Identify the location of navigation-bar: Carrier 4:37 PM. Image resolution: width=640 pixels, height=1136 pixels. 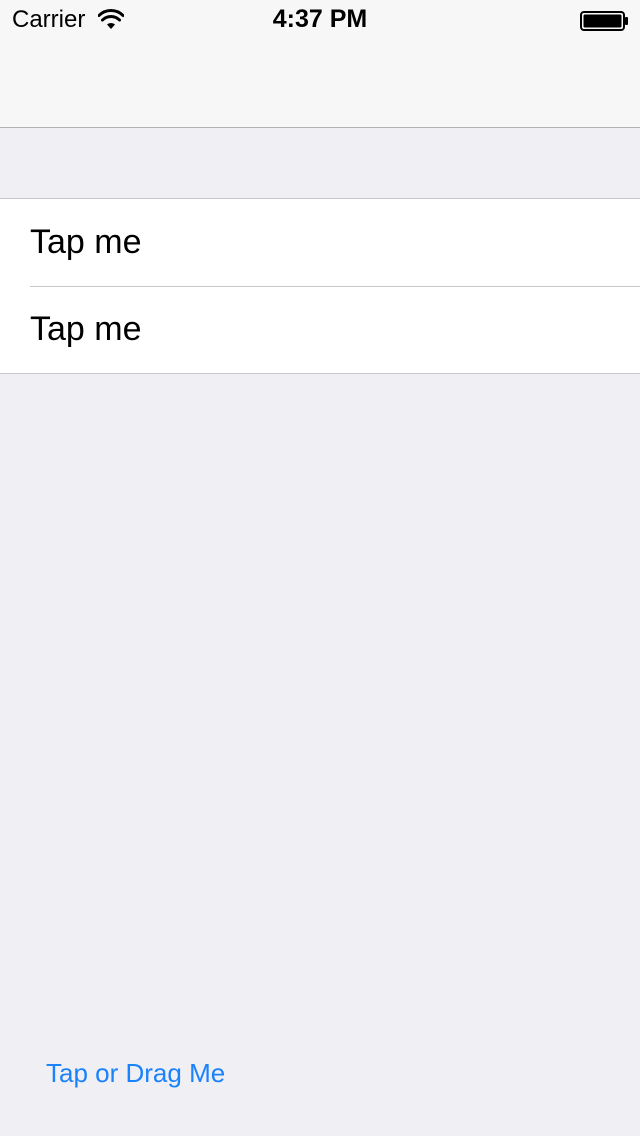
(320, 64).